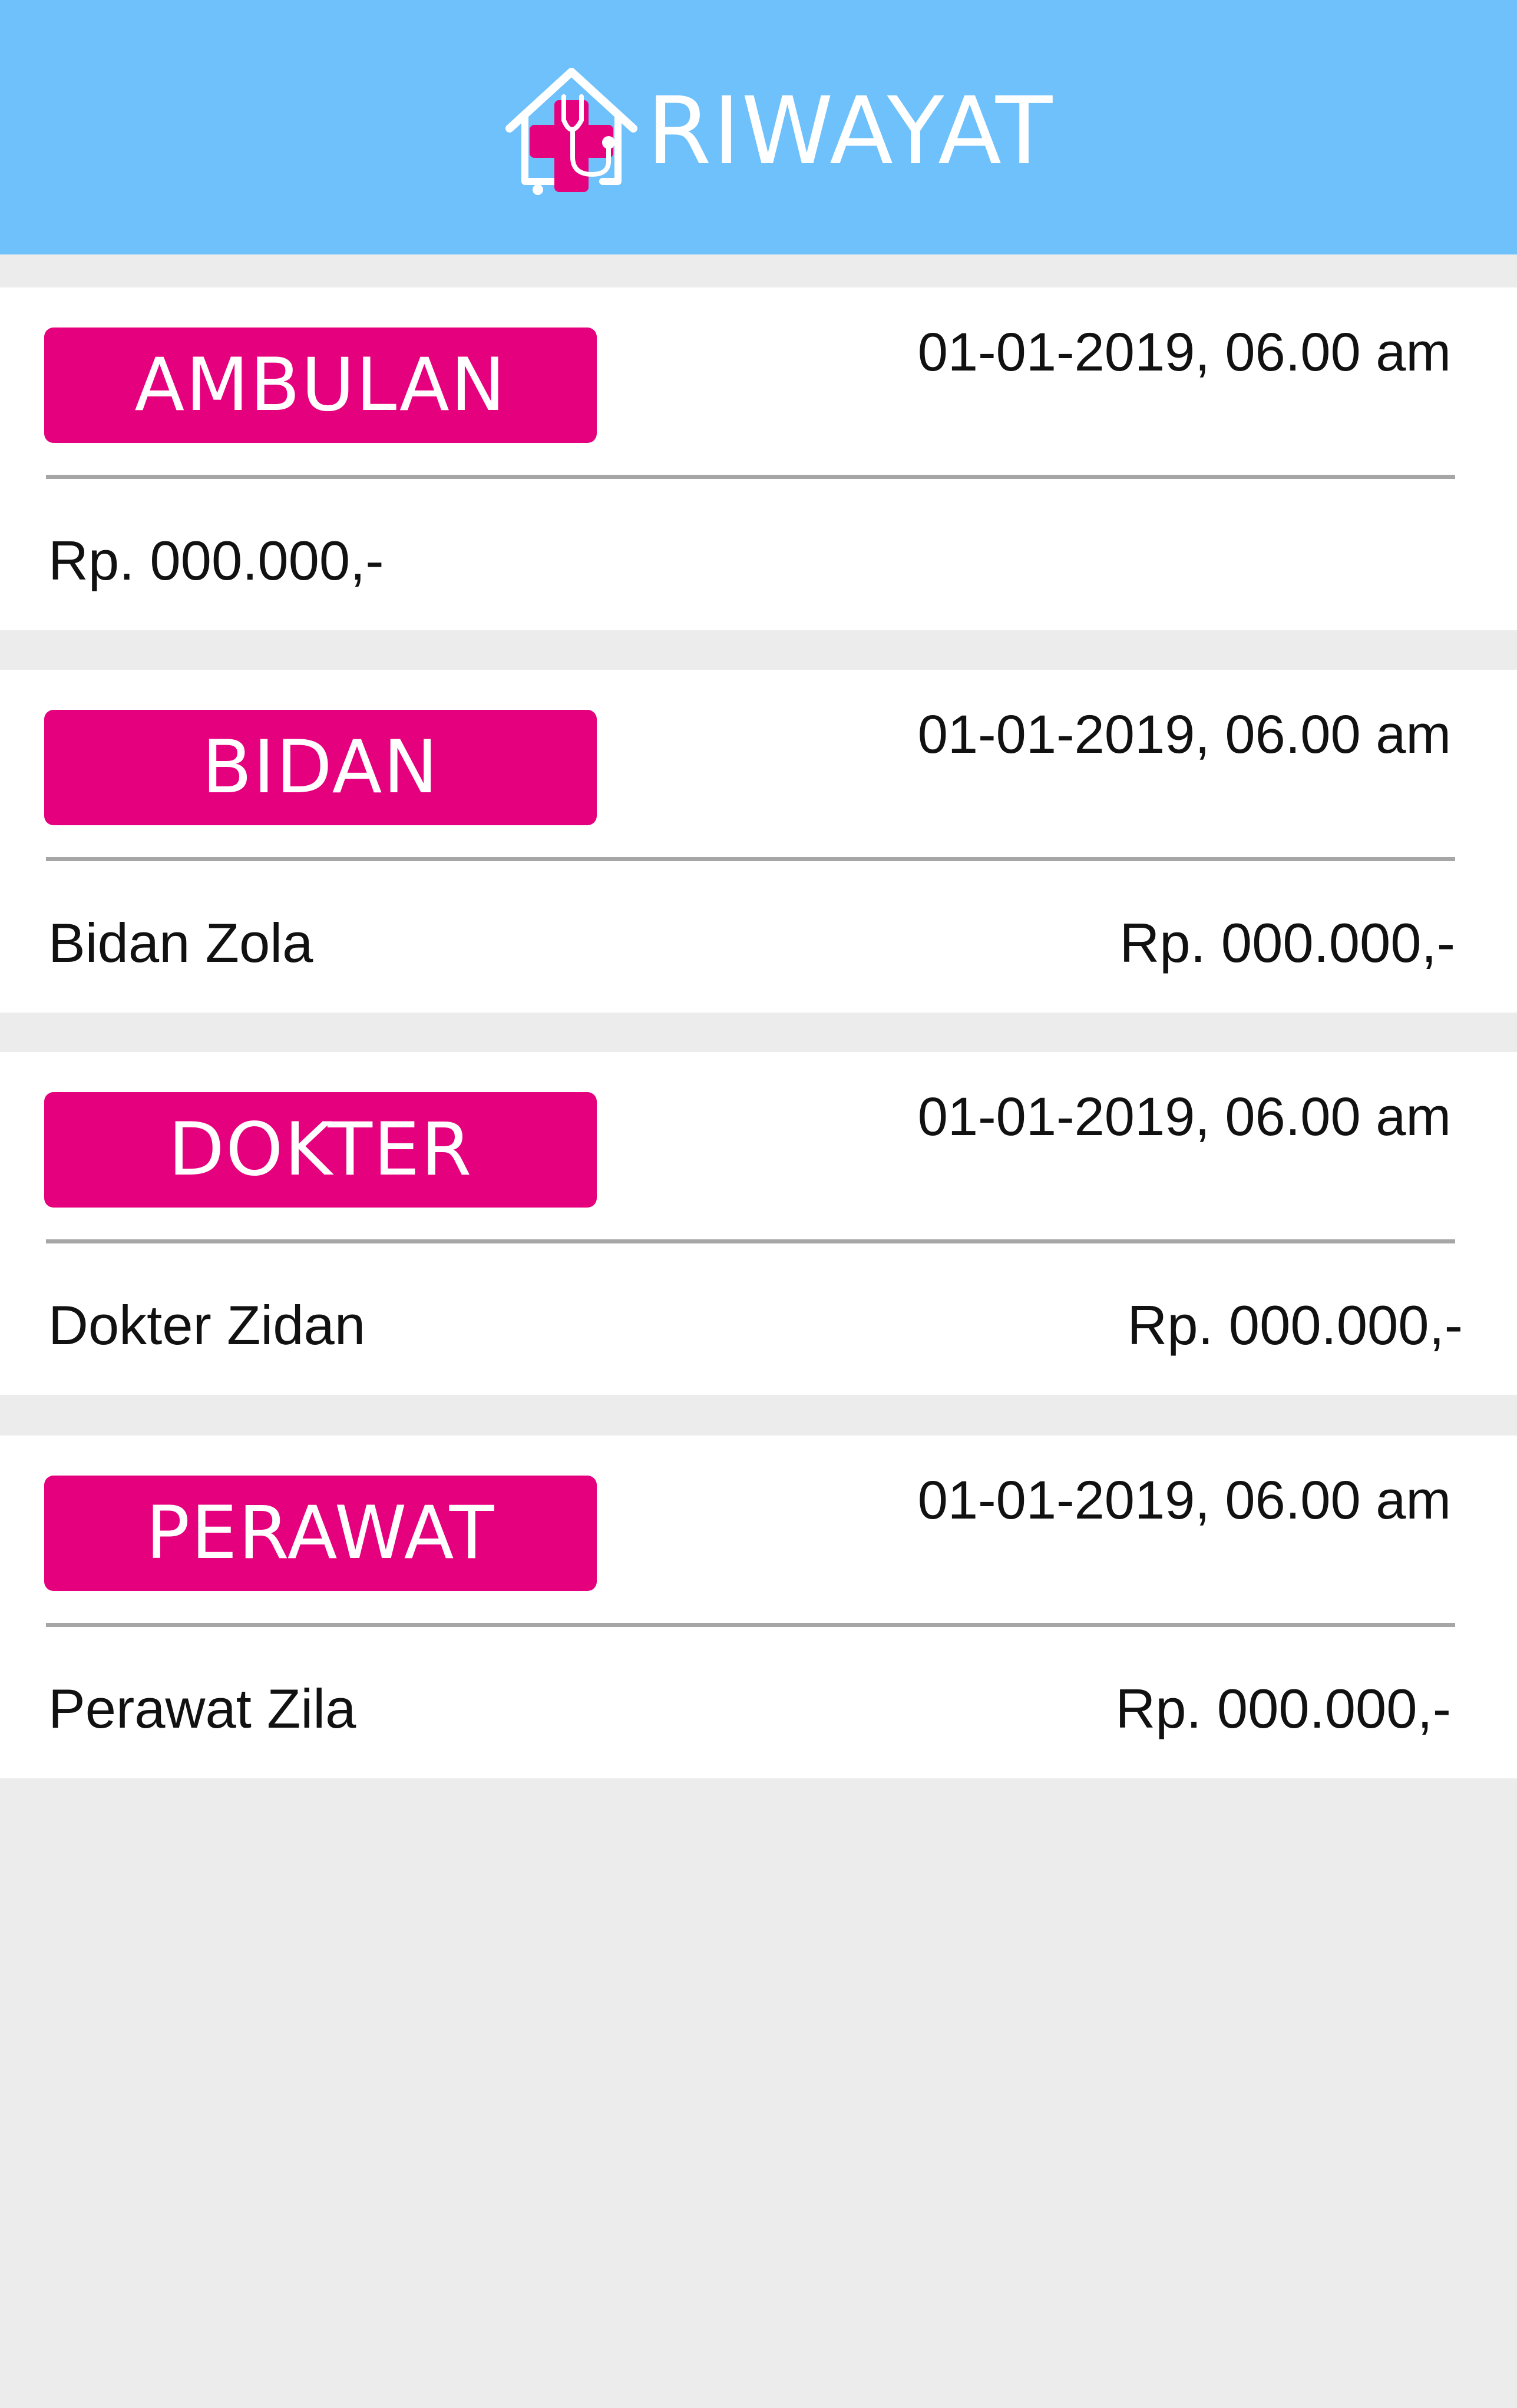 The height and width of the screenshot is (2408, 1517). What do you see at coordinates (207, 1325) in the screenshot?
I see `provider-name: Dokter Zidan` at bounding box center [207, 1325].